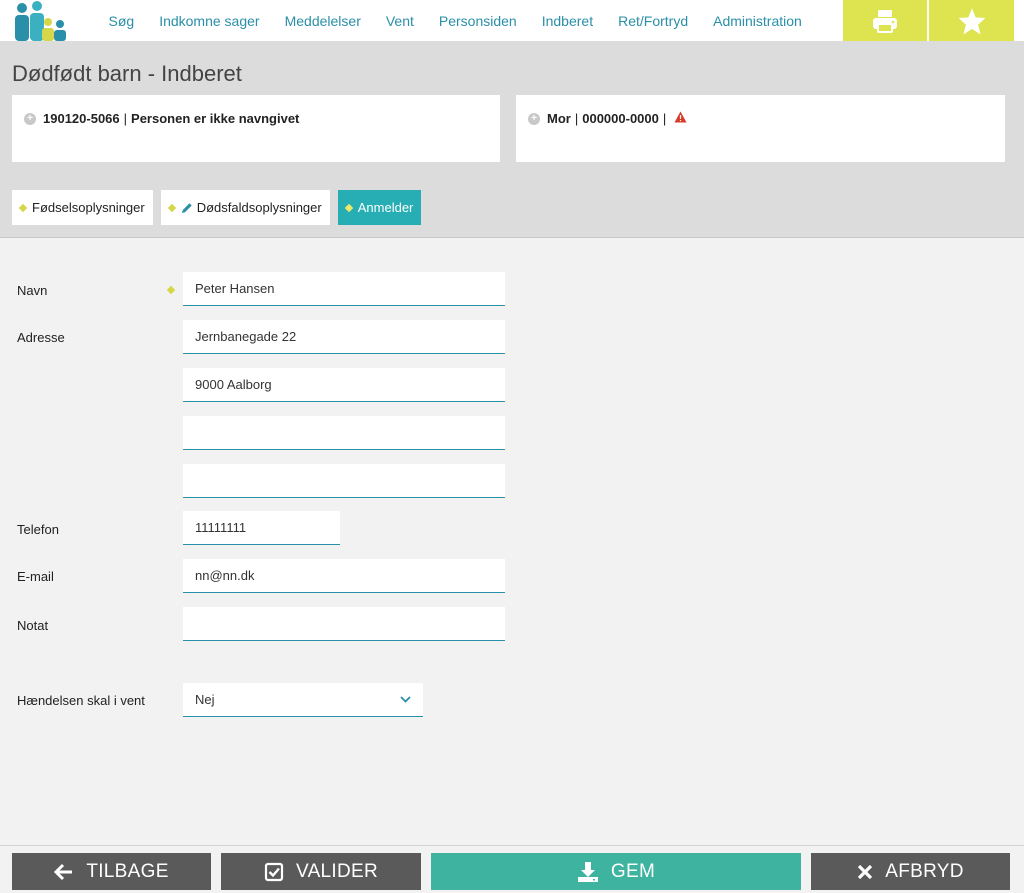  What do you see at coordinates (127, 871) in the screenshot?
I see `back-button-label: TILBAGE` at bounding box center [127, 871].